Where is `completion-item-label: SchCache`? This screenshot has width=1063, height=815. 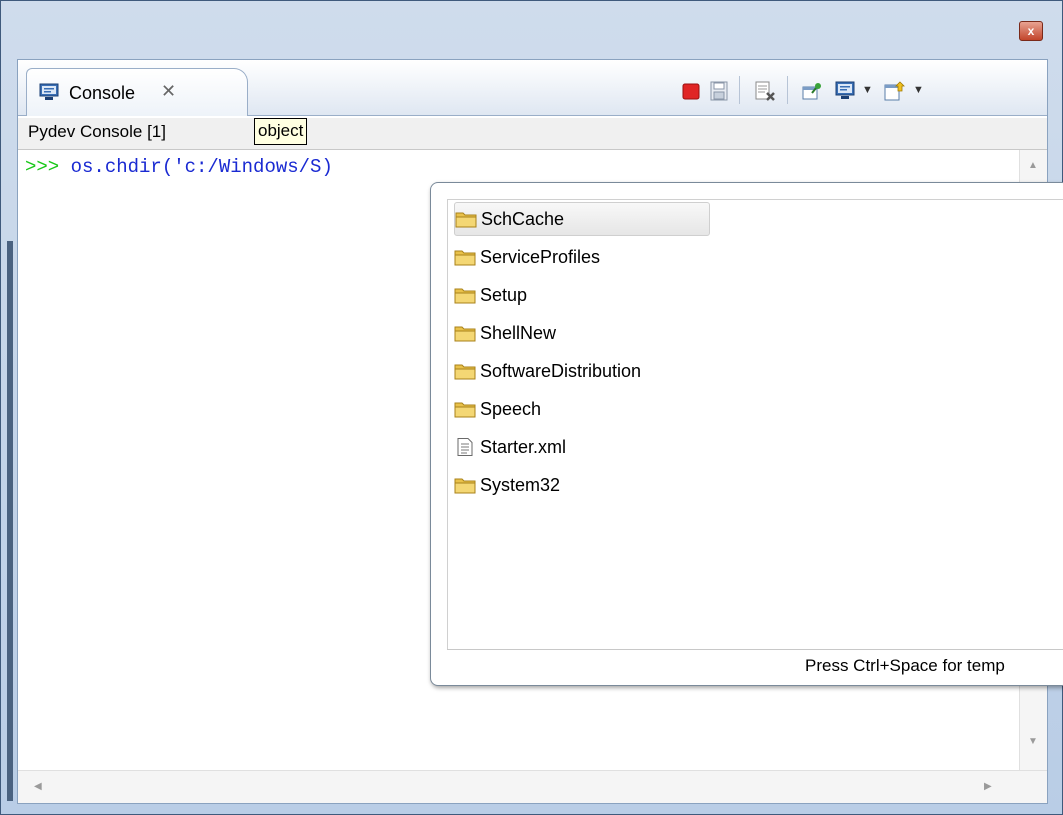
completion-item-label: SchCache is located at coordinates (523, 218).